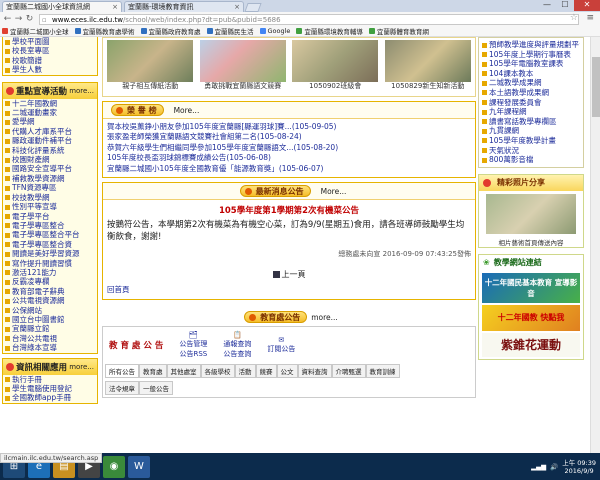 The height and width of the screenshot is (480, 600). I want to click on browser-tab-2: 宜蘭縣-環境教育資訊 ×, so click(184, 6).